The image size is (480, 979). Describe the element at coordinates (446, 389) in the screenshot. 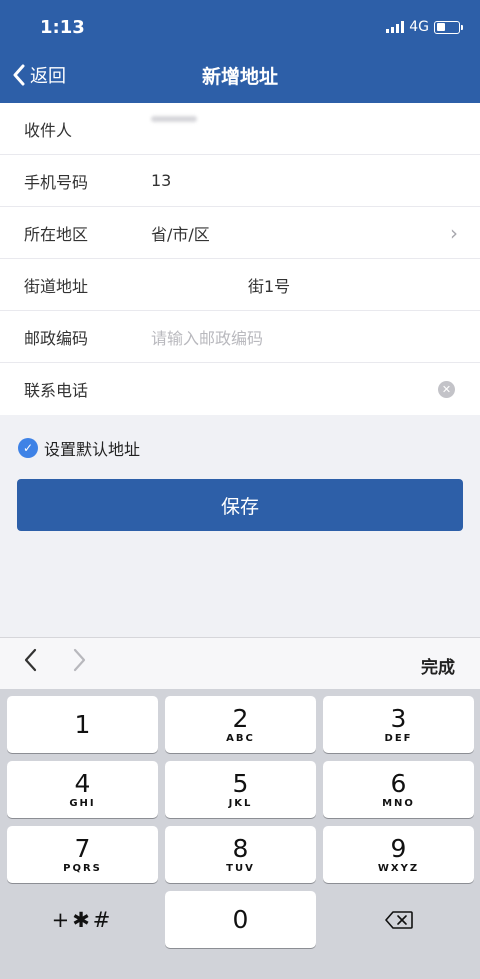

I see `clear-icon: ✕` at that location.